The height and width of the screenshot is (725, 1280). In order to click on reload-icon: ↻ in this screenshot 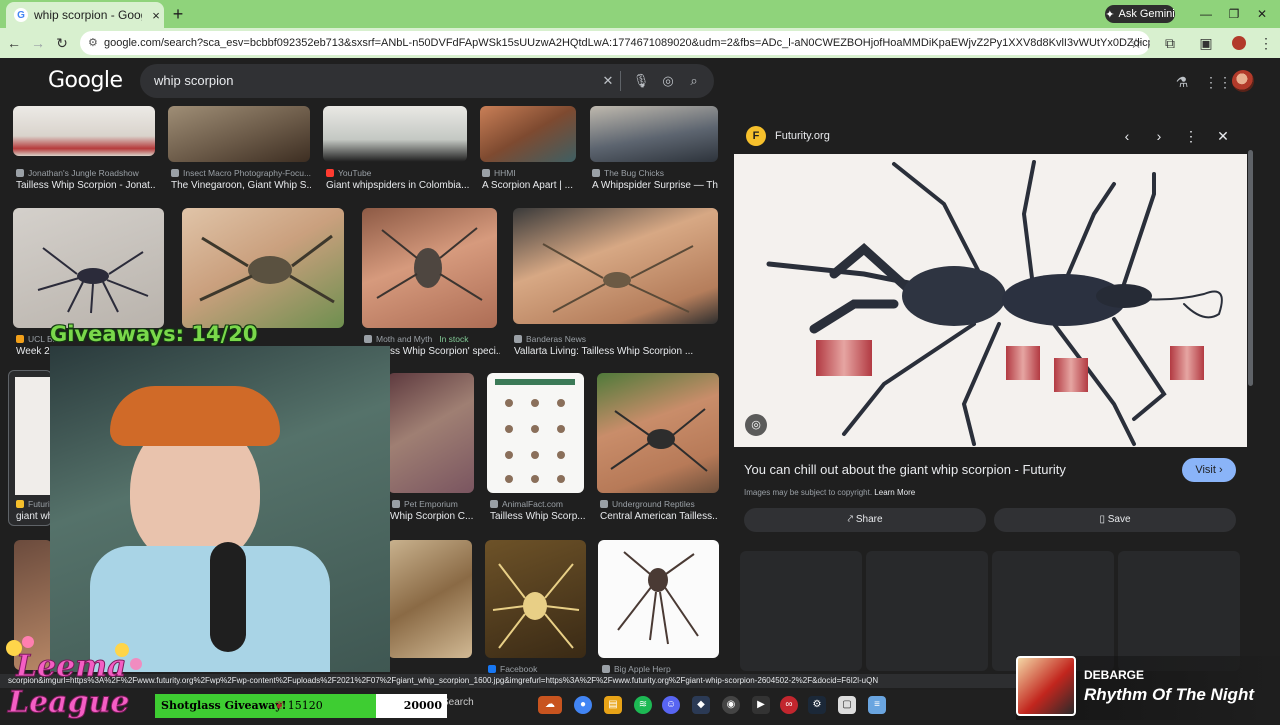, I will do `click(62, 43)`.